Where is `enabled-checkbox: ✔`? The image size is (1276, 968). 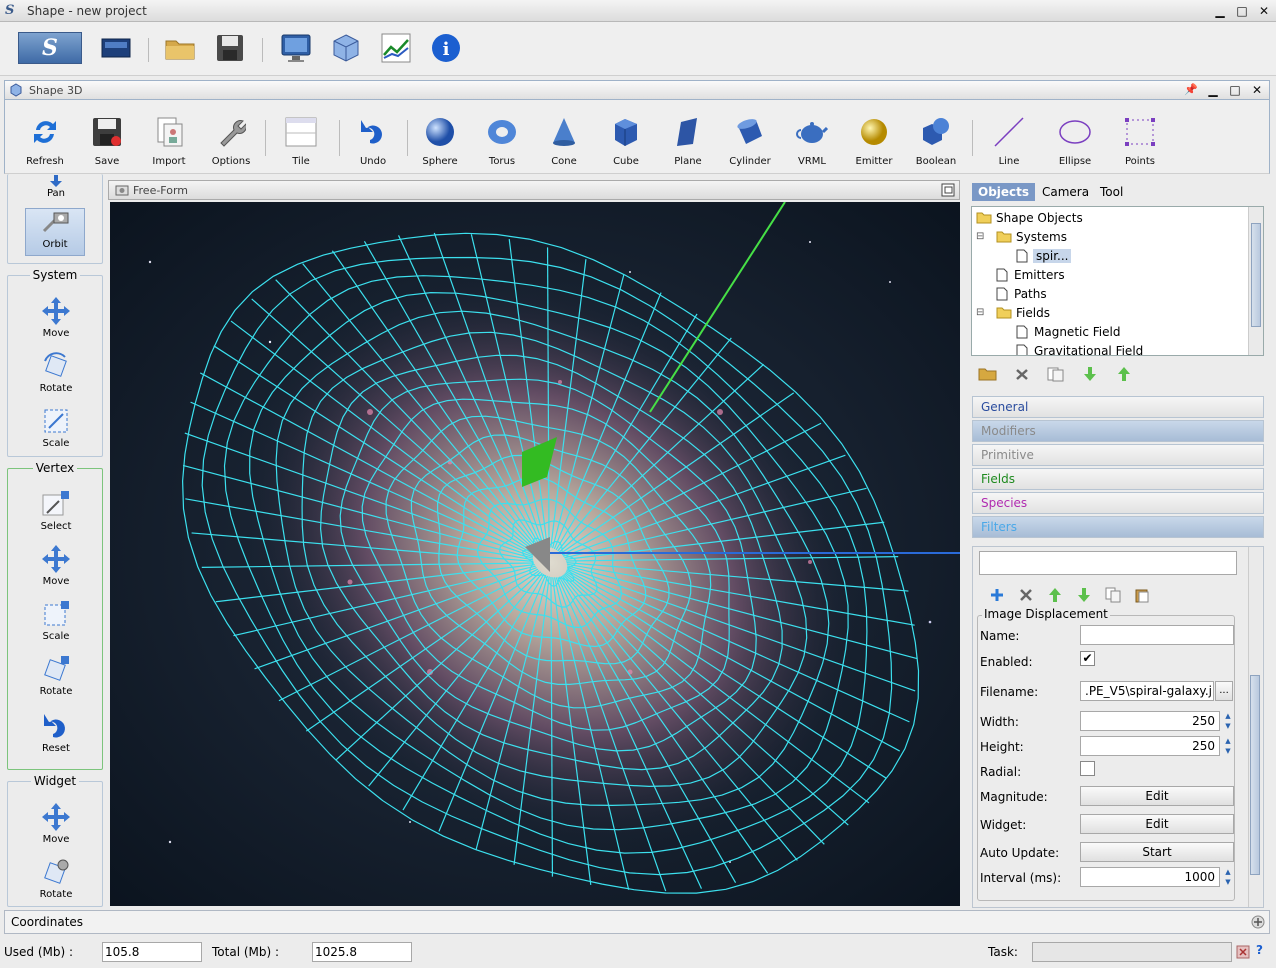
enabled-checkbox: ✔ is located at coordinates (1087, 658).